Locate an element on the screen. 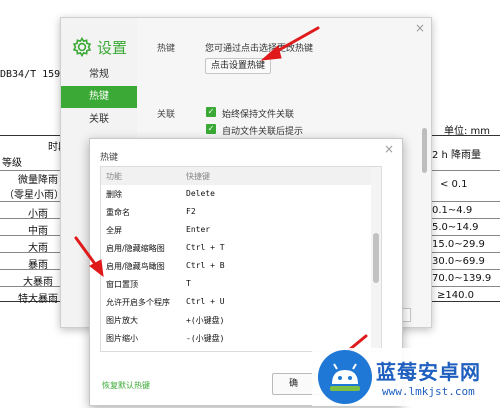 This screenshot has height=408, width=500. android-robot-icon is located at coordinates (345, 377).